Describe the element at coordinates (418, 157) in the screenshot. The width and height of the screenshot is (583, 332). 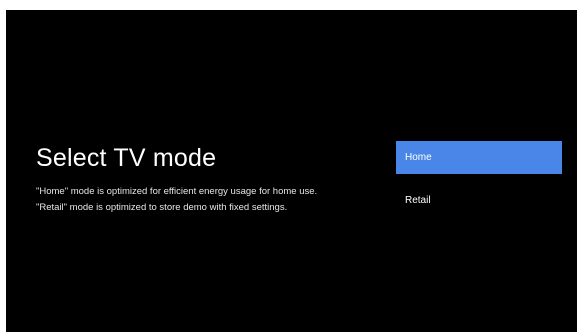
I see `option-home-label: Home` at that location.